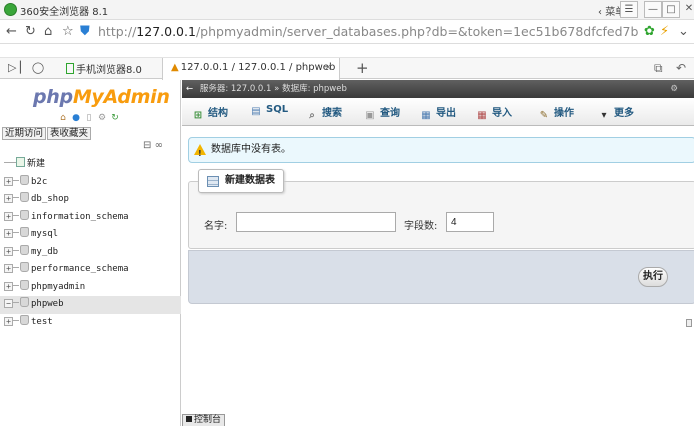 The image size is (694, 426). I want to click on phpmyadmin-logo: phpMyAdmin, so click(101, 97).